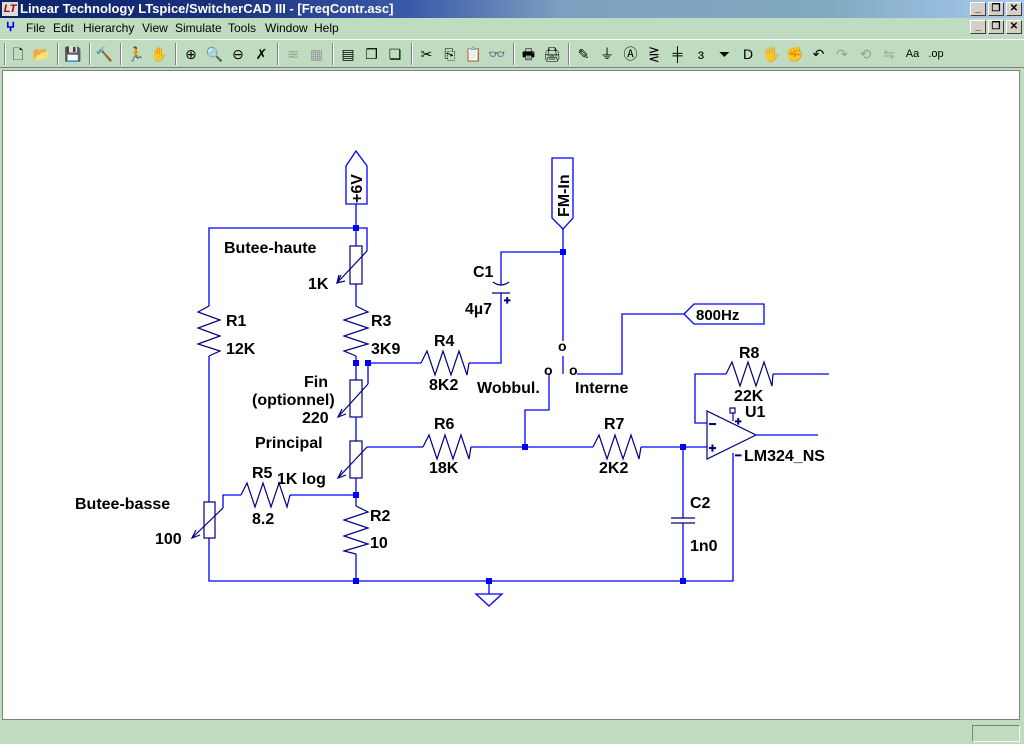  Describe the element at coordinates (270, 248) in the screenshot. I see `label-butee-haute: Butee-haute` at that location.